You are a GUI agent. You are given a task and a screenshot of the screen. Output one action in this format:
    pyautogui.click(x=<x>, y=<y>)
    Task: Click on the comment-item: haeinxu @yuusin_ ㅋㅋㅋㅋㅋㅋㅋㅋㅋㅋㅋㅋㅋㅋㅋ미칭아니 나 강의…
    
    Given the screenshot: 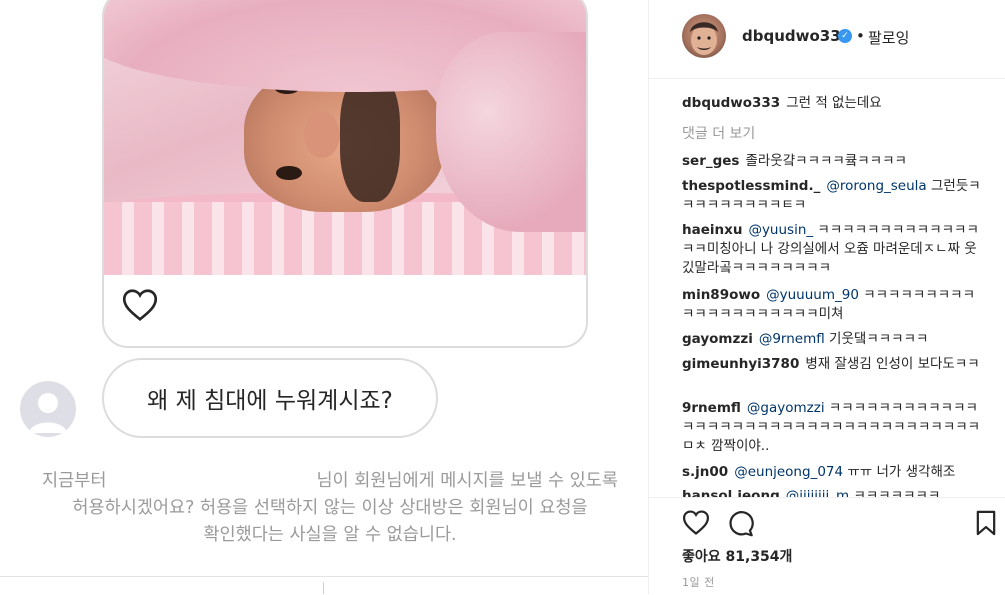 What is the action you would take?
    pyautogui.click(x=830, y=249)
    